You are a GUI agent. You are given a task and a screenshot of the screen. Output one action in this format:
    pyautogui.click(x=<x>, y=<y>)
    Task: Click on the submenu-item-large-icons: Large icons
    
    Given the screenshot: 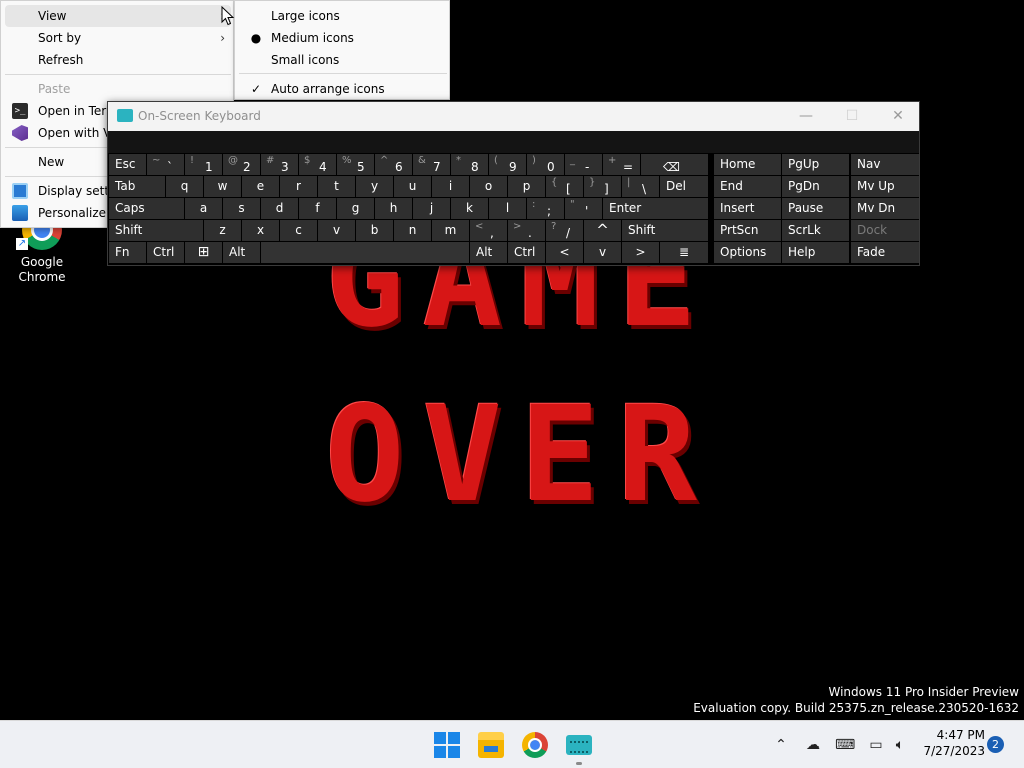 What is the action you would take?
    pyautogui.click(x=343, y=16)
    